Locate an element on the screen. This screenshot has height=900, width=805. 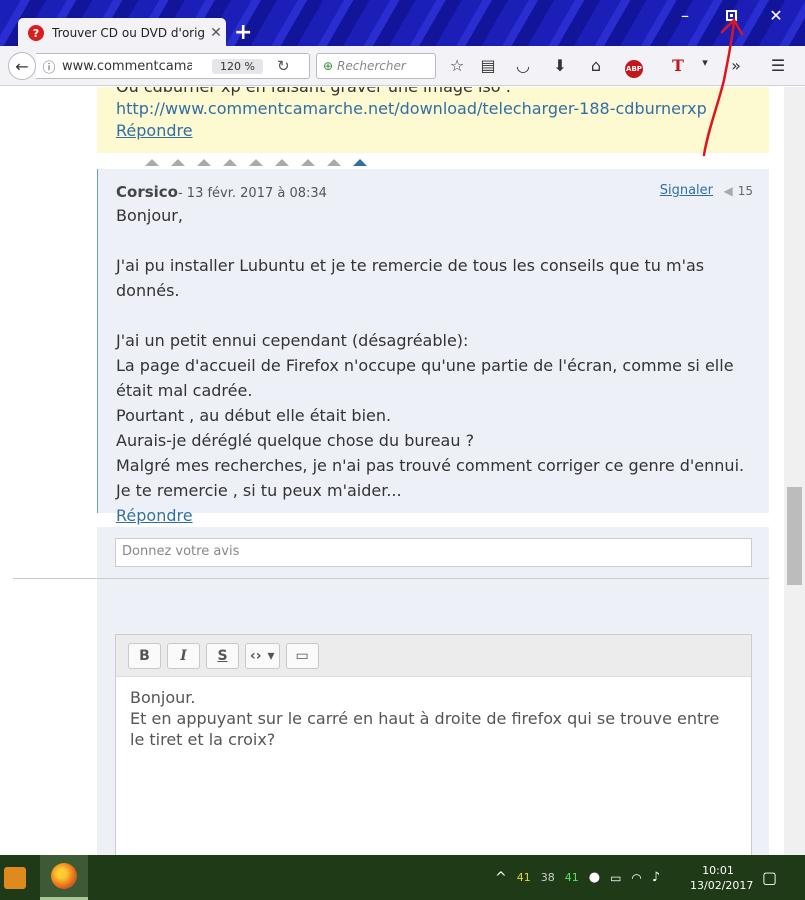
post-line: Pourtant , au début elle était bien. is located at coordinates (254, 415).